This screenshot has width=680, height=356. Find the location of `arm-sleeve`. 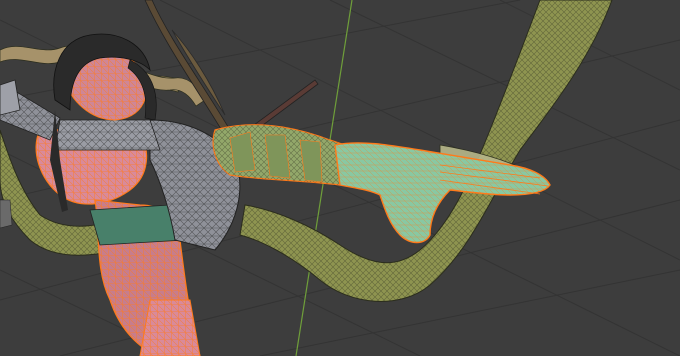

arm-sleeve is located at coordinates (279, 155).